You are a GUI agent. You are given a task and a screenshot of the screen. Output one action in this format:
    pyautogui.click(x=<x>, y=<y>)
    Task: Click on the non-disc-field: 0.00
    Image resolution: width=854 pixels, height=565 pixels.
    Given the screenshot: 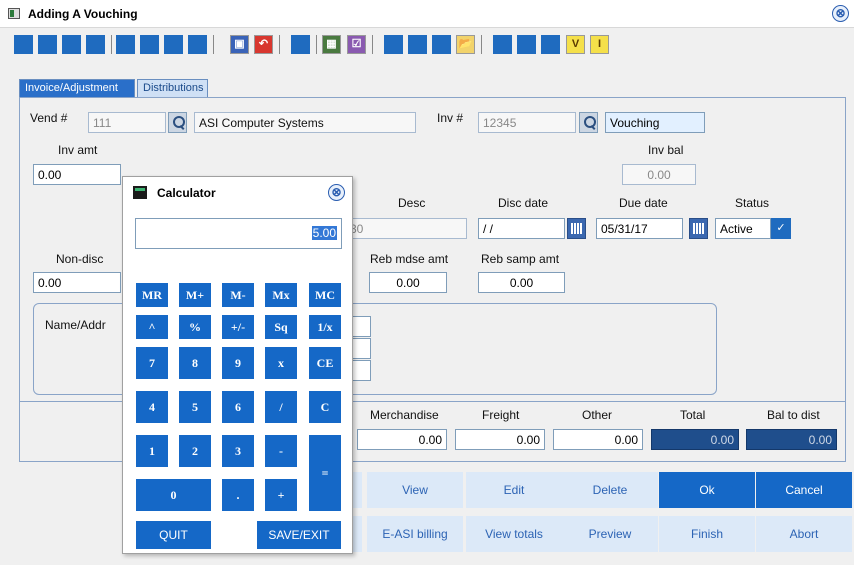 What is the action you would take?
    pyautogui.click(x=77, y=282)
    